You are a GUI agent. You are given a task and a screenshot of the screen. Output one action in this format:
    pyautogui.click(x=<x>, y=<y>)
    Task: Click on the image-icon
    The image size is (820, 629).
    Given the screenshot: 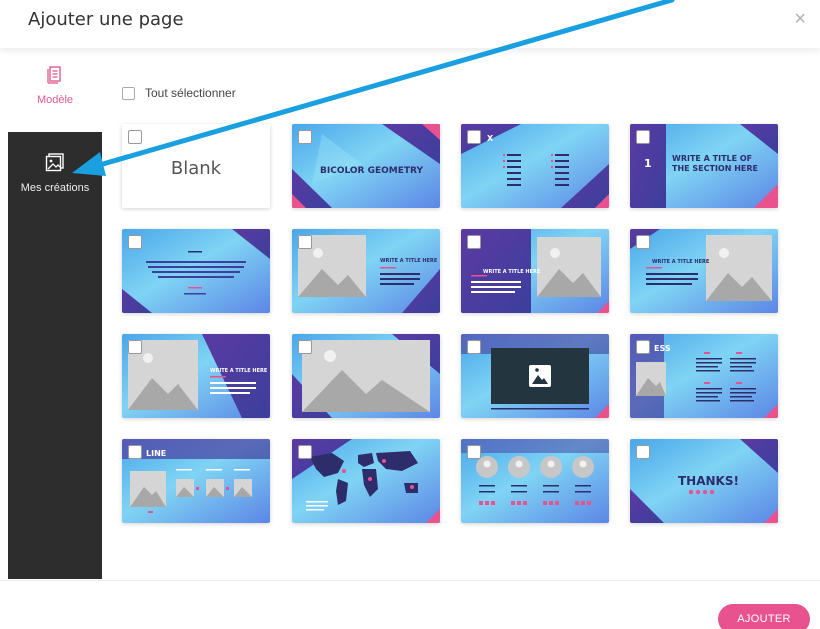 What is the action you would take?
    pyautogui.click(x=54, y=162)
    